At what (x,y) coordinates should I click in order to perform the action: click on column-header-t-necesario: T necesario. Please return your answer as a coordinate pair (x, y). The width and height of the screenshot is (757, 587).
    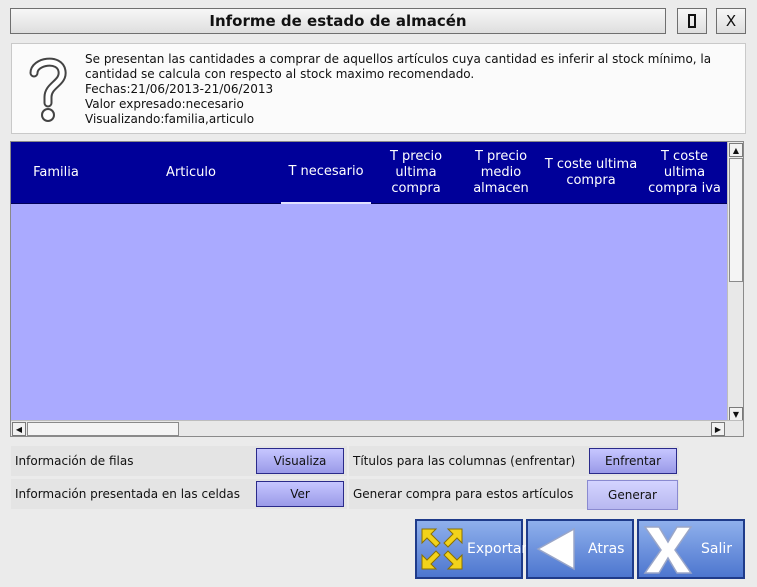
    Looking at the image, I should click on (326, 173).